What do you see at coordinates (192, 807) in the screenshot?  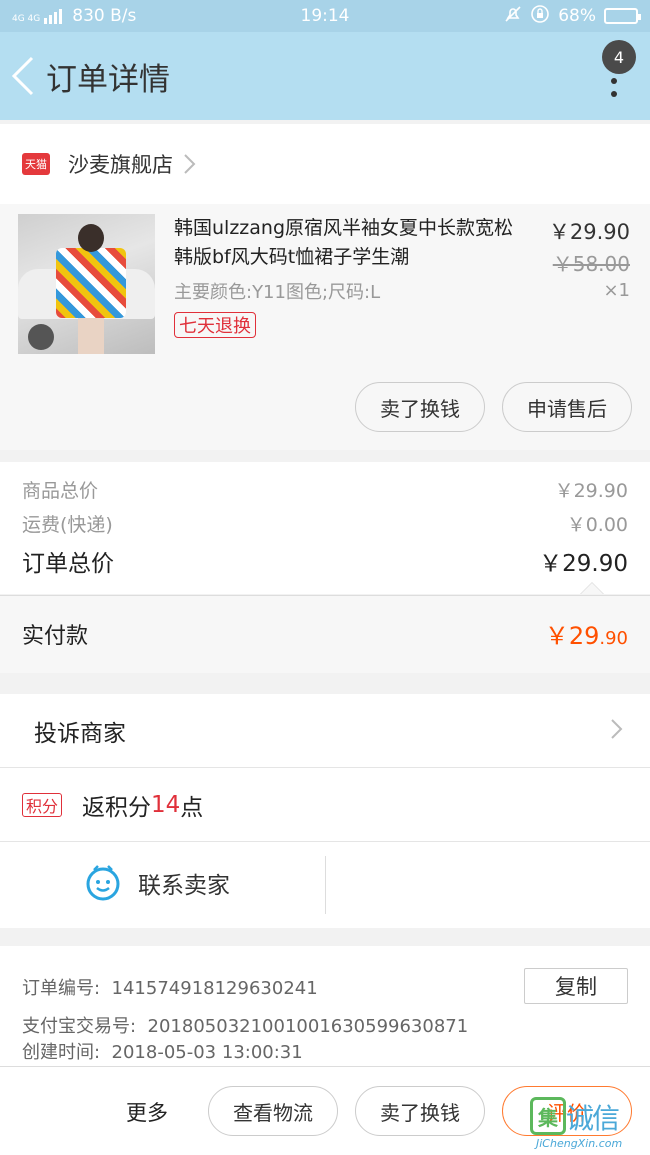 I see `points-suffix: 点` at bounding box center [192, 807].